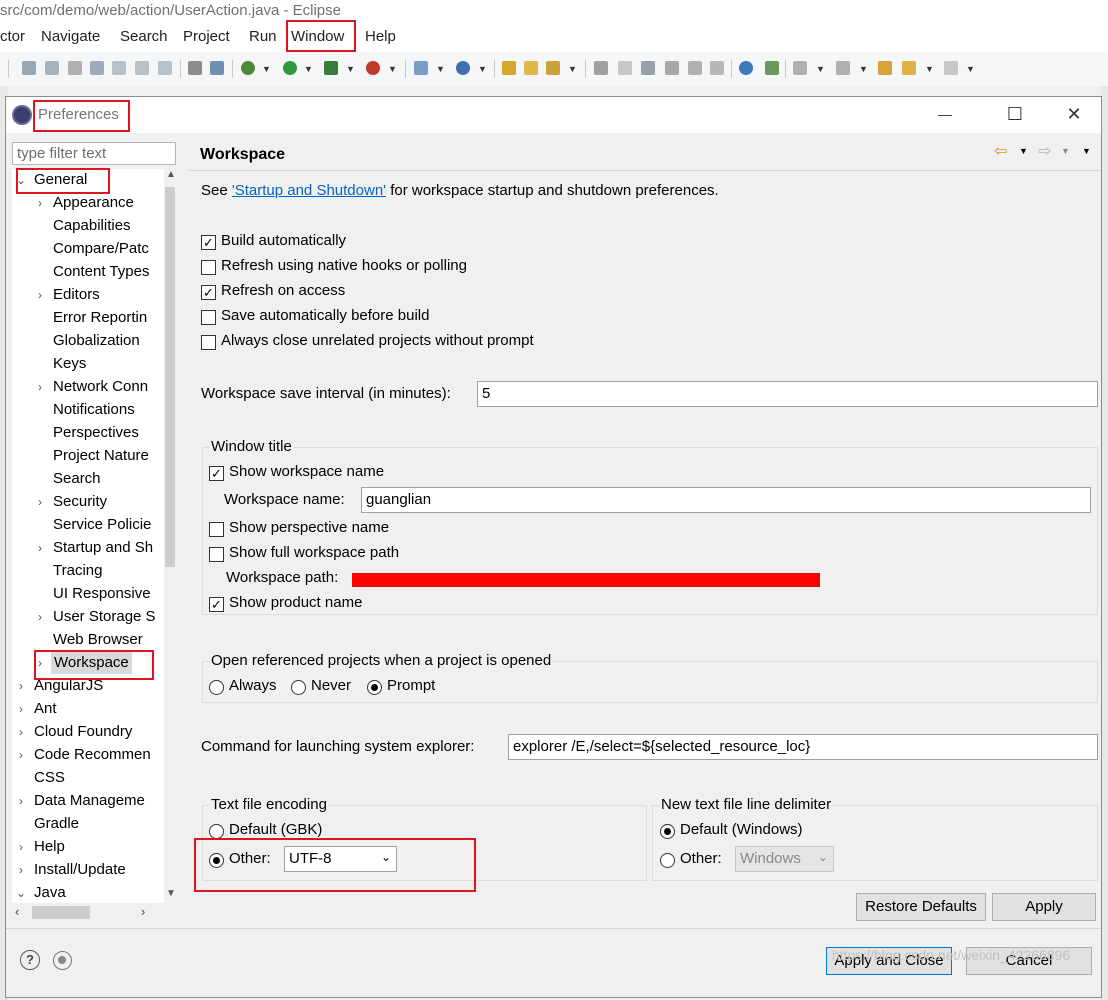  What do you see at coordinates (87, 479) in the screenshot?
I see `tree-item-search: Search` at bounding box center [87, 479].